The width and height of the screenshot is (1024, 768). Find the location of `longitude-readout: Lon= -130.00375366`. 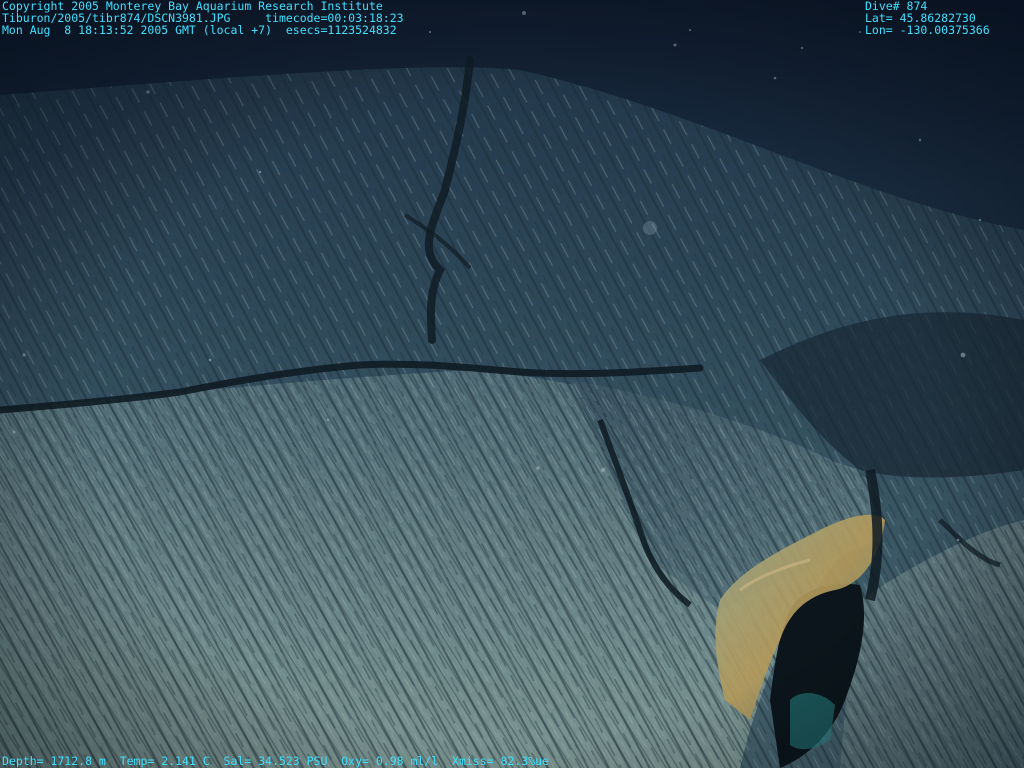

longitude-readout: Lon= -130.00375366 is located at coordinates (927, 30).